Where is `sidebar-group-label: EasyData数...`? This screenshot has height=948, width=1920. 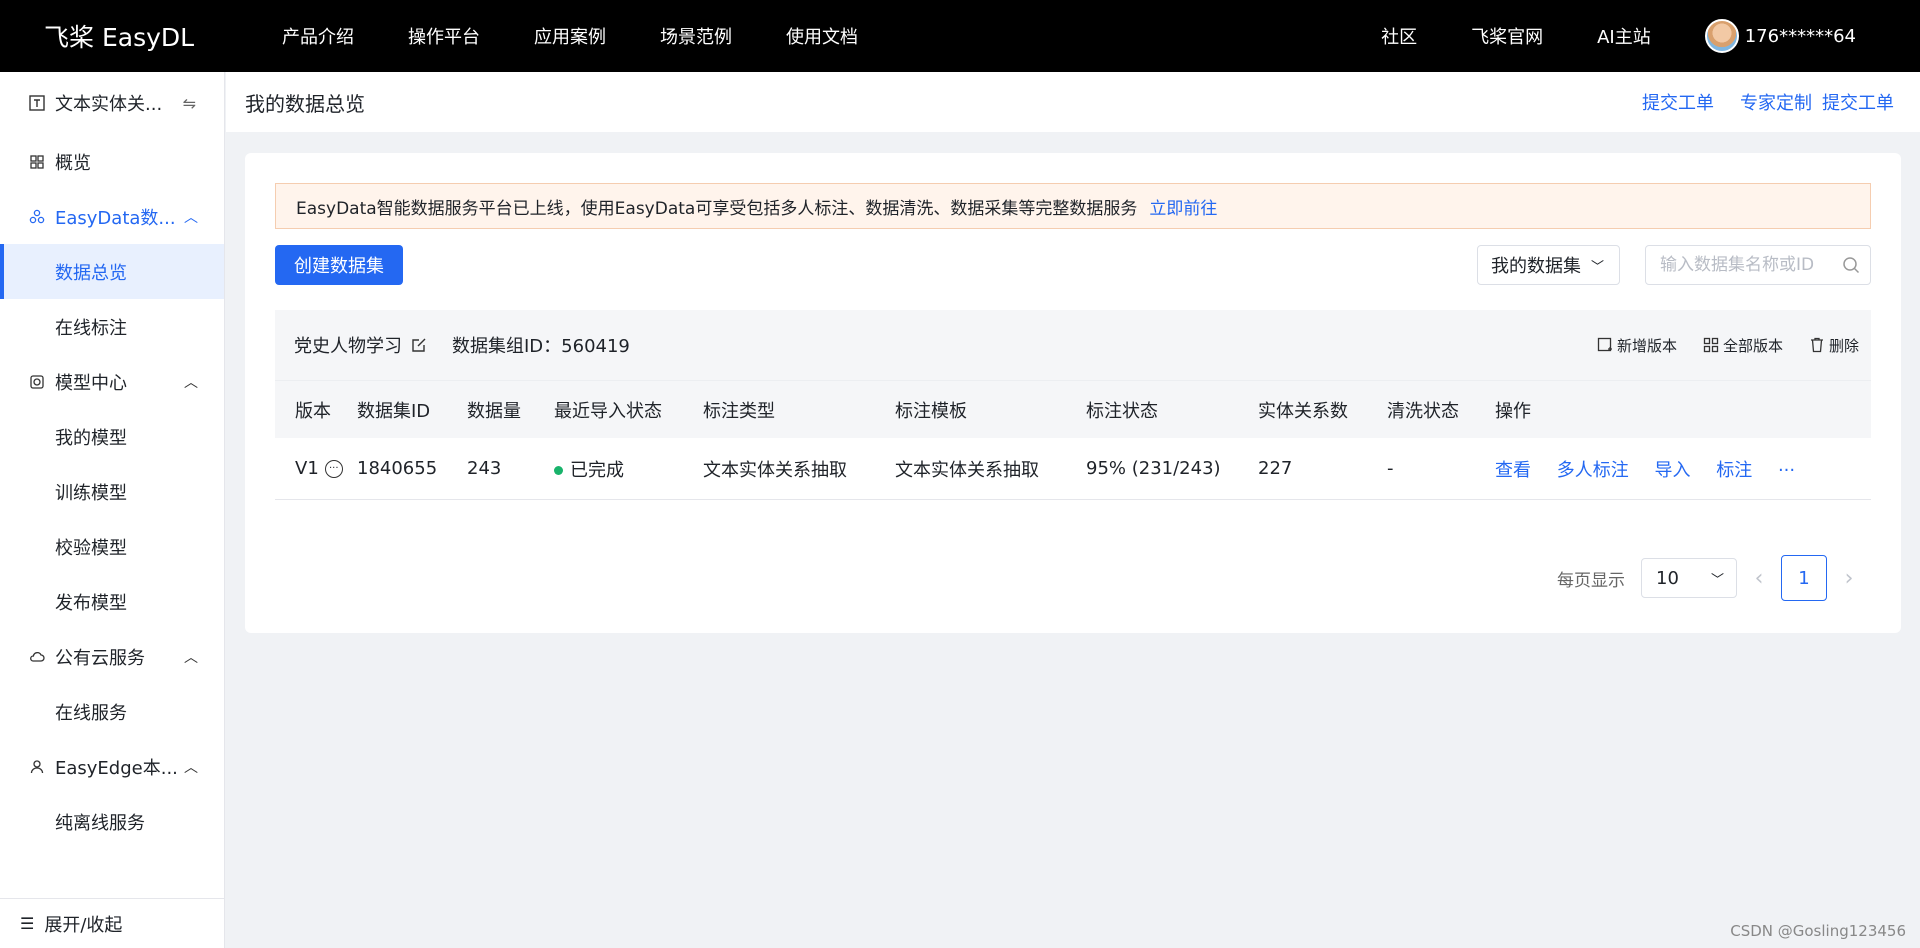 sidebar-group-label: EasyData数... is located at coordinates (115, 218).